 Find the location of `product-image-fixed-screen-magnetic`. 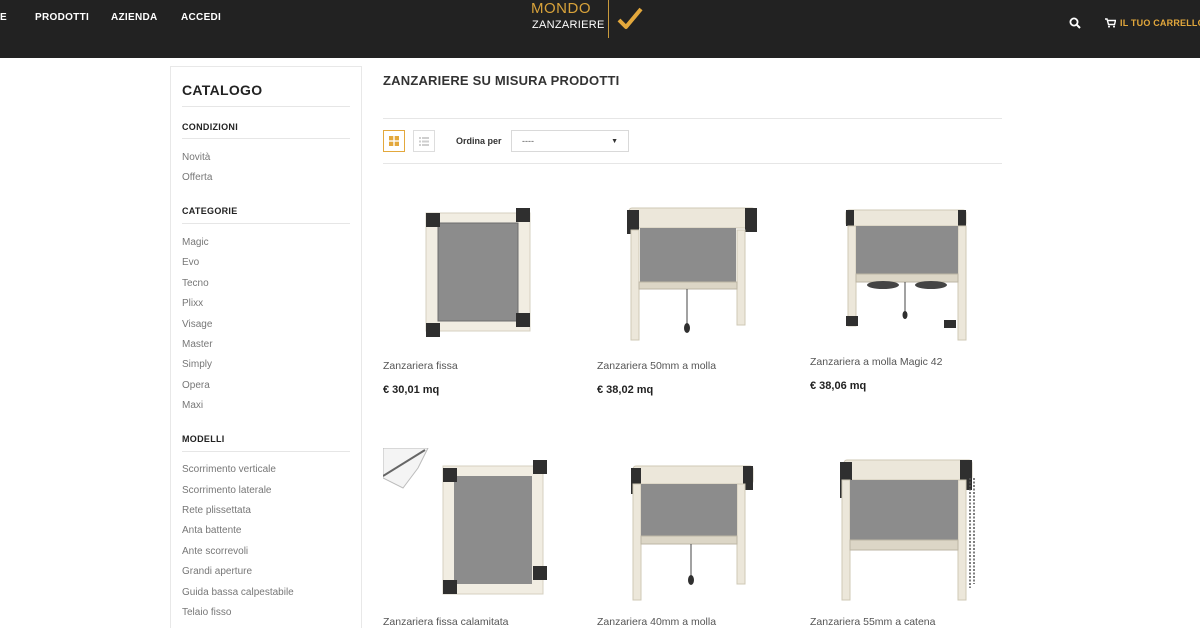

product-image-fixed-screen-magnetic is located at coordinates (465, 521).